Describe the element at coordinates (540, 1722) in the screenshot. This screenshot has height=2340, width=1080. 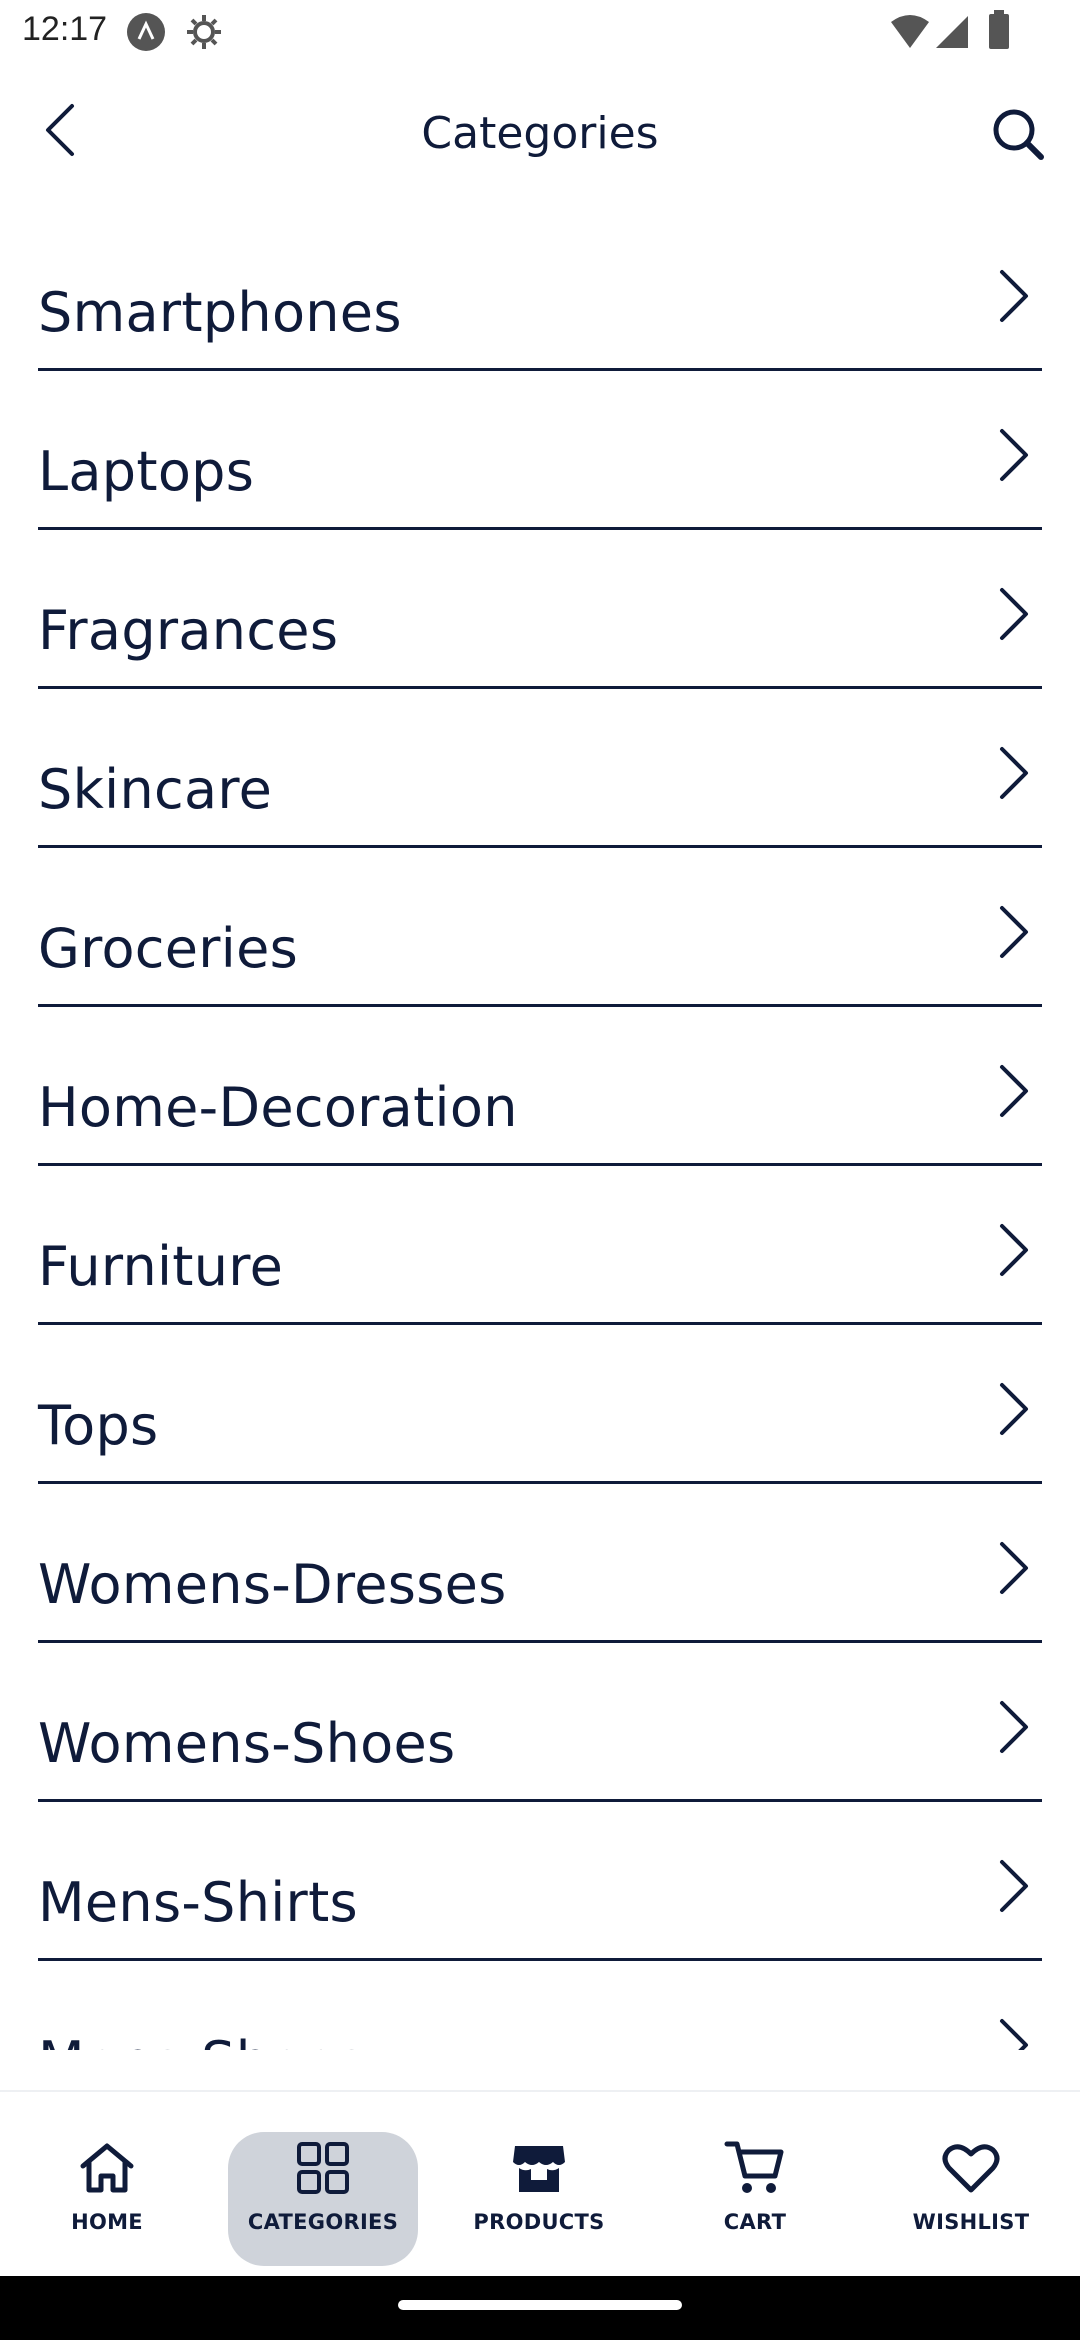
I see `category-item-womens-shoes: Womens-Shoes` at that location.